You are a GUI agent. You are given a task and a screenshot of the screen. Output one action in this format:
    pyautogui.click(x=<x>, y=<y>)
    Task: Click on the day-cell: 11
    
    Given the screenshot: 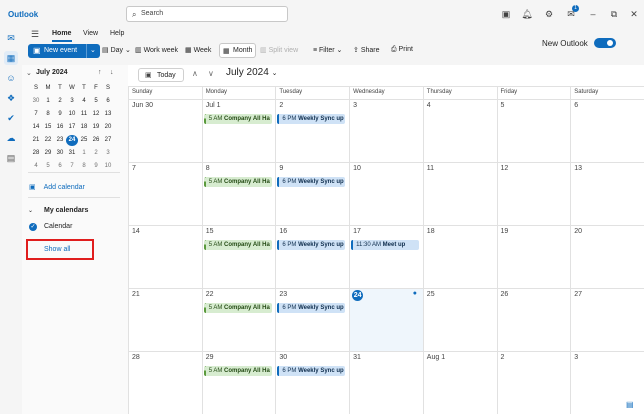 What is the action you would take?
    pyautogui.click(x=430, y=168)
    